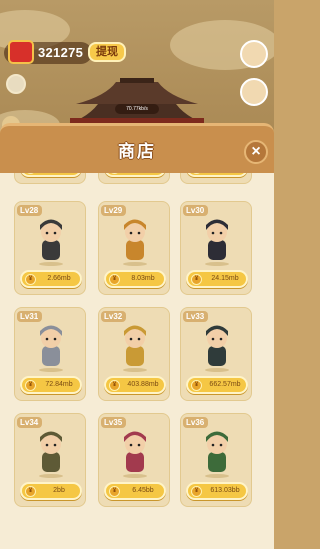  I want to click on building-income-plate: 70.77kb/s, so click(137, 109).